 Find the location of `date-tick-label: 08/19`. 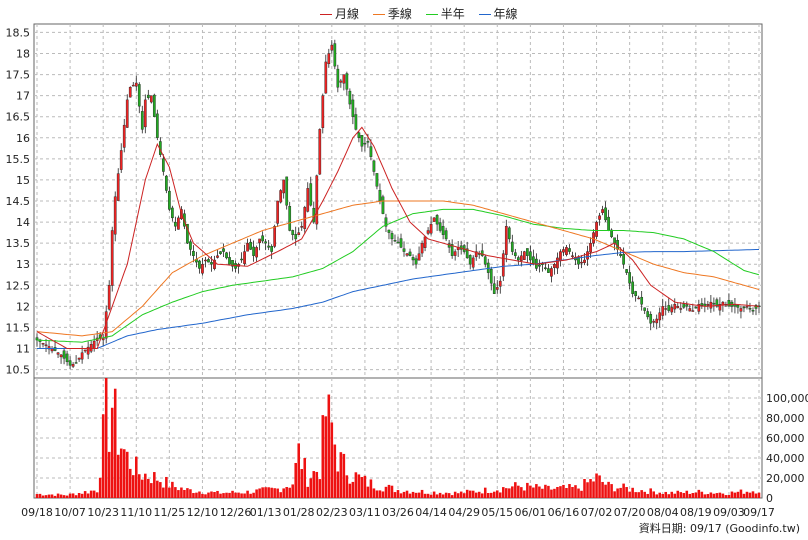

date-tick-label: 08/19 is located at coordinates (696, 512).